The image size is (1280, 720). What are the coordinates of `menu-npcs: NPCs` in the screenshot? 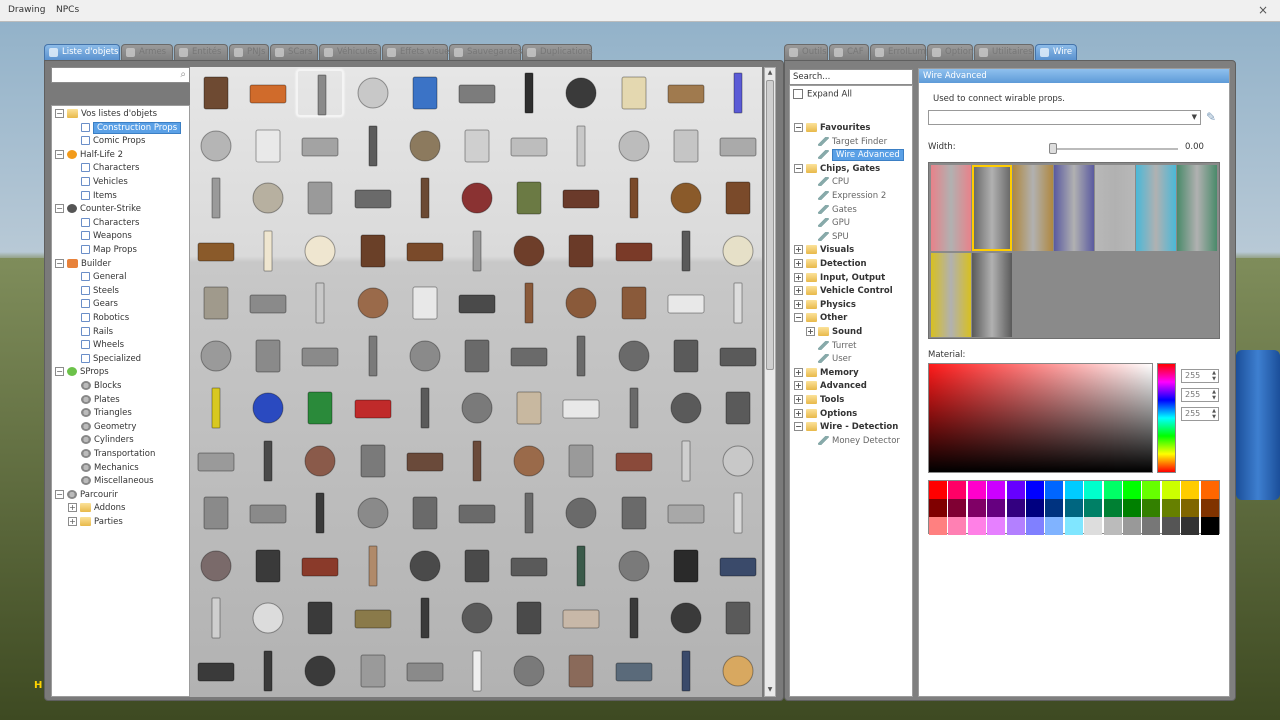 It's located at (67, 10).